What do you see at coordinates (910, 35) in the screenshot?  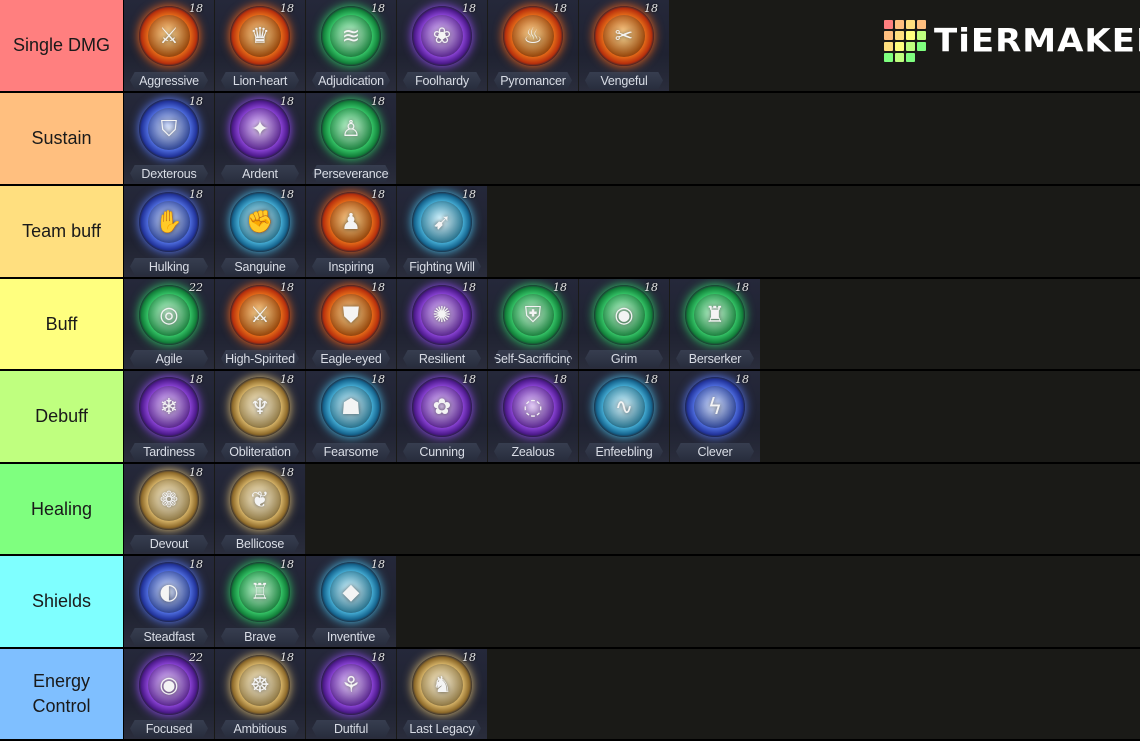 I see `logo-grid-cell` at bounding box center [910, 35].